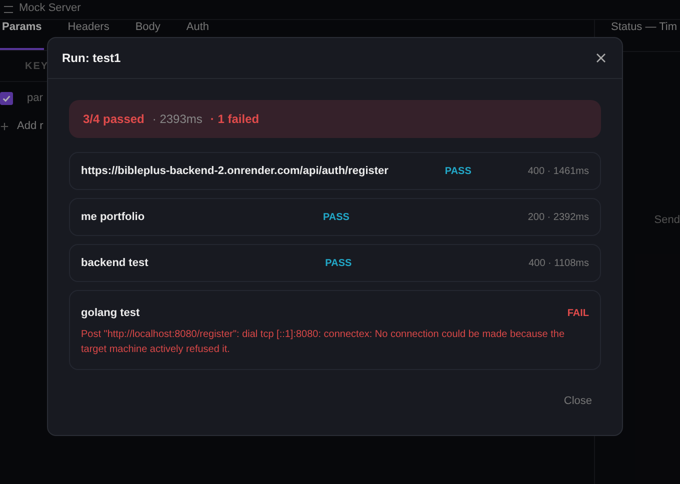 This screenshot has width=680, height=484. What do you see at coordinates (234, 171) in the screenshot?
I see `request-name: https://bibleplus-backend-2.onrender.com/api/auth/register` at bounding box center [234, 171].